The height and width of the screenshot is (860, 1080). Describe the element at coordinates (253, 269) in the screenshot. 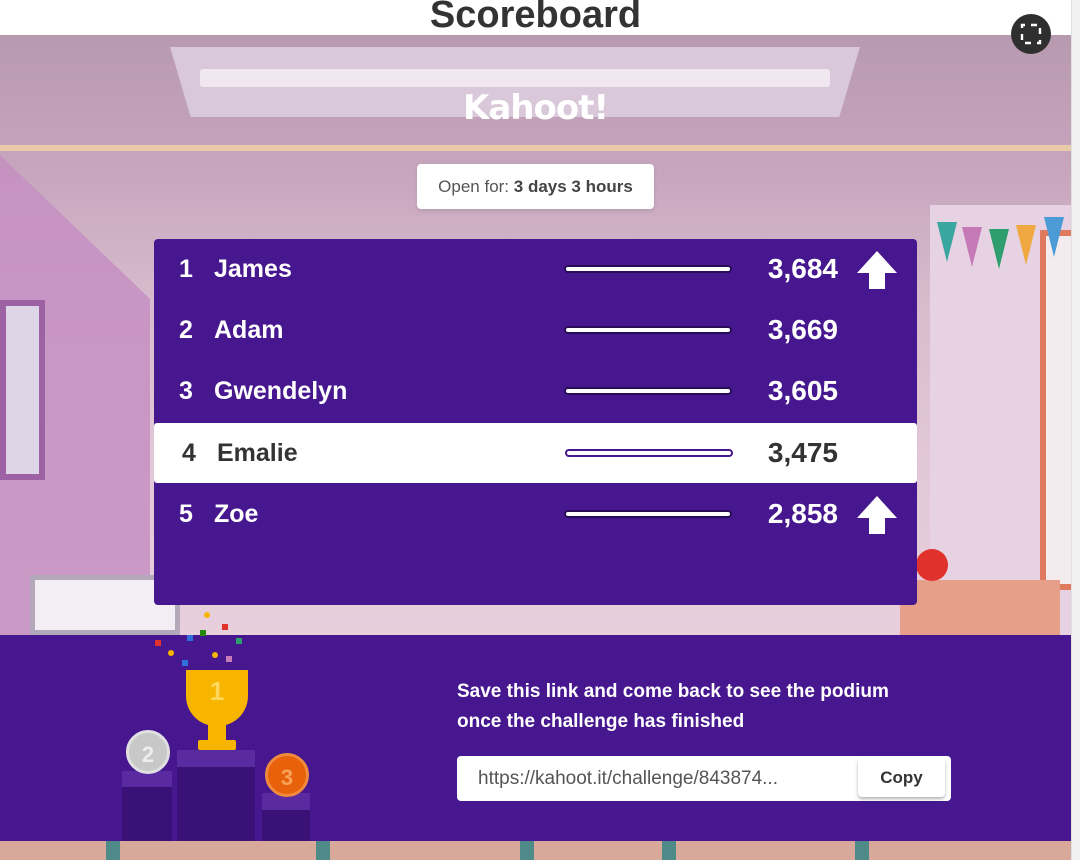

I see `player-name: James` at that location.